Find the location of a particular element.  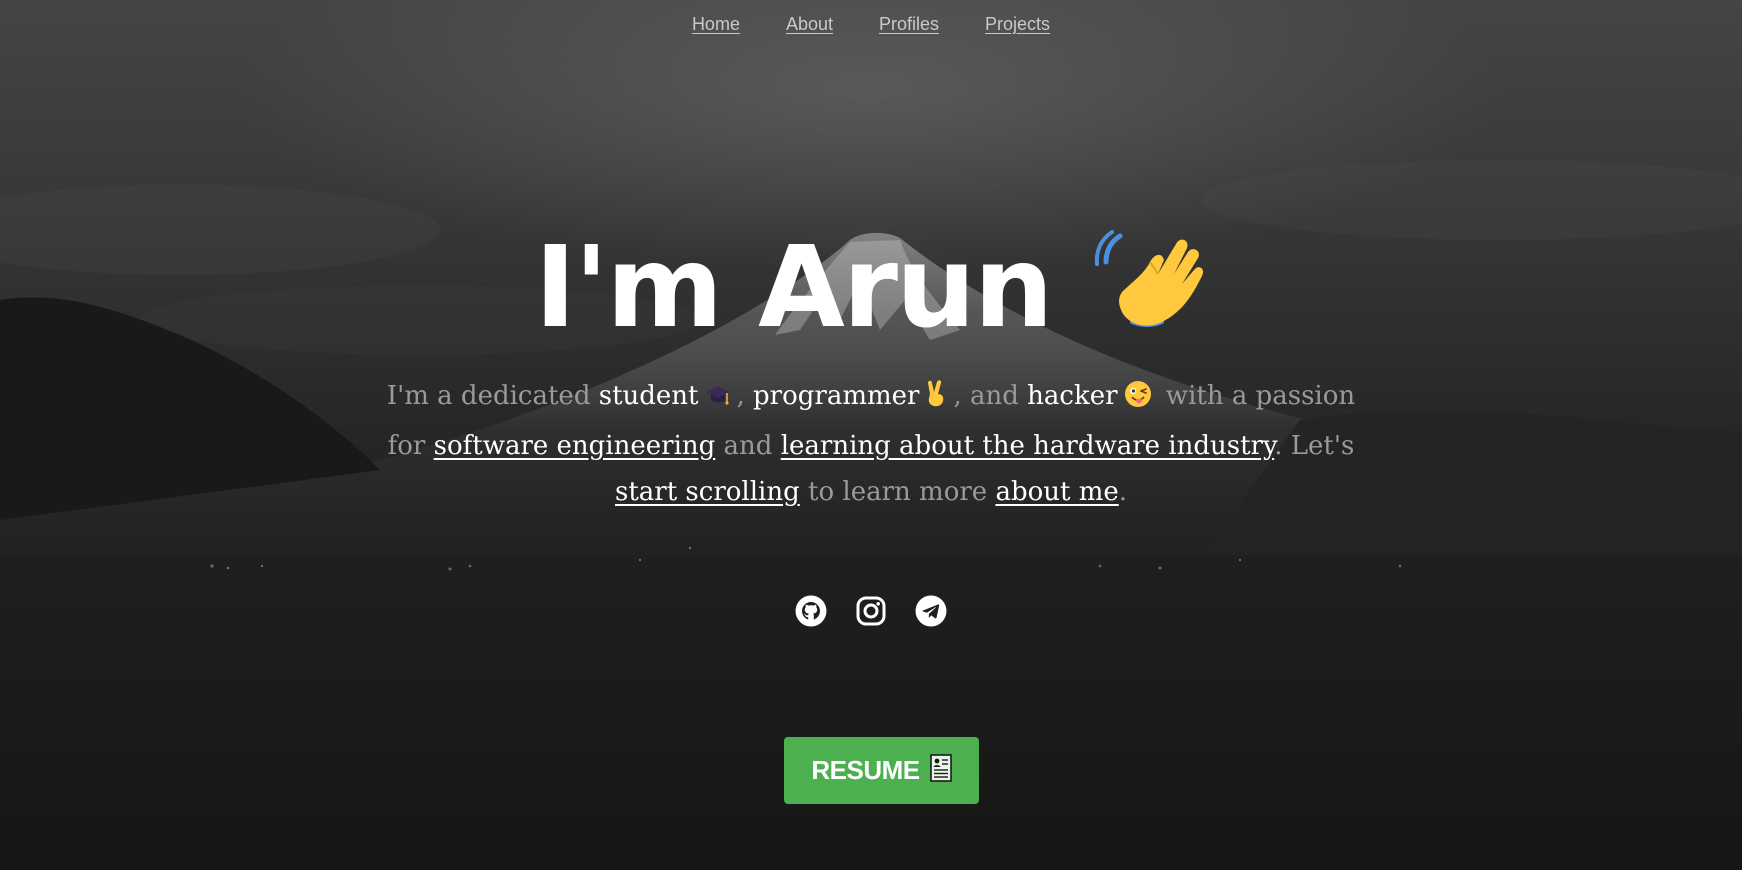

telegram-icon is located at coordinates (931, 611).